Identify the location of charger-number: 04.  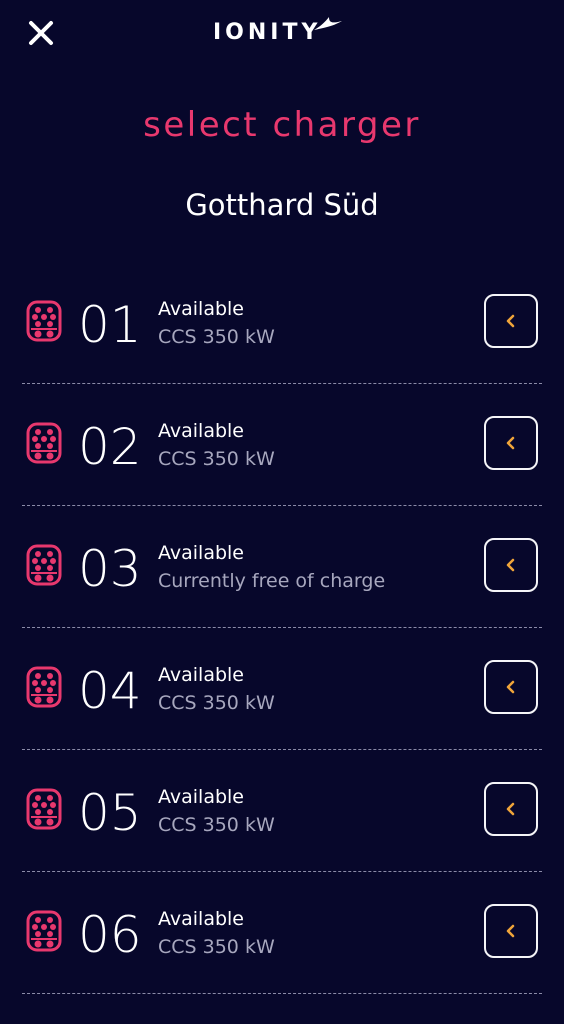
(110, 691).